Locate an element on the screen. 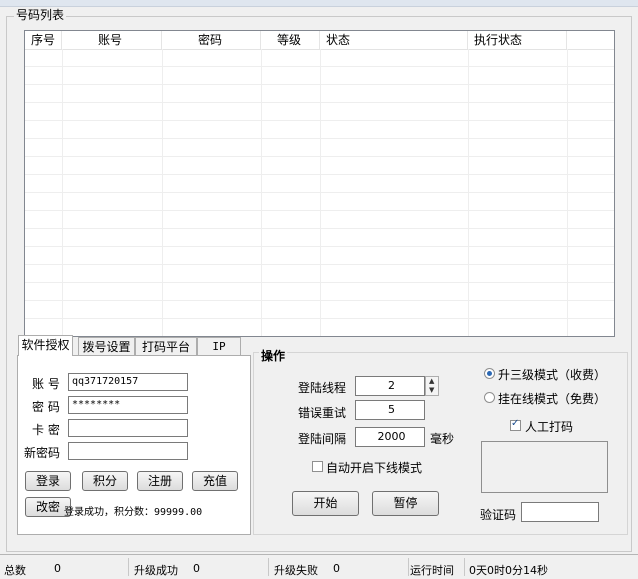 This screenshot has width=638, height=579. operation-title: 操作 is located at coordinates (273, 355).